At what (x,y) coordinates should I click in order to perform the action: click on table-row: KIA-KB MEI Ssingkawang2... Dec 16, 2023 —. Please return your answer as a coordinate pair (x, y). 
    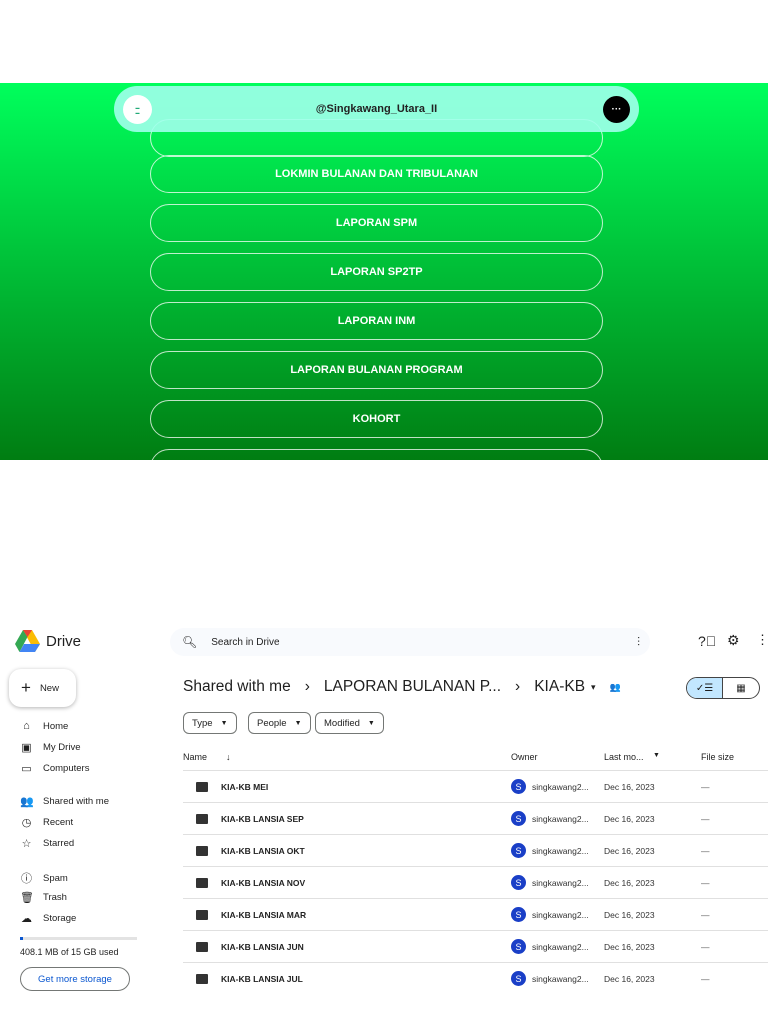
    Looking at the image, I should click on (475, 786).